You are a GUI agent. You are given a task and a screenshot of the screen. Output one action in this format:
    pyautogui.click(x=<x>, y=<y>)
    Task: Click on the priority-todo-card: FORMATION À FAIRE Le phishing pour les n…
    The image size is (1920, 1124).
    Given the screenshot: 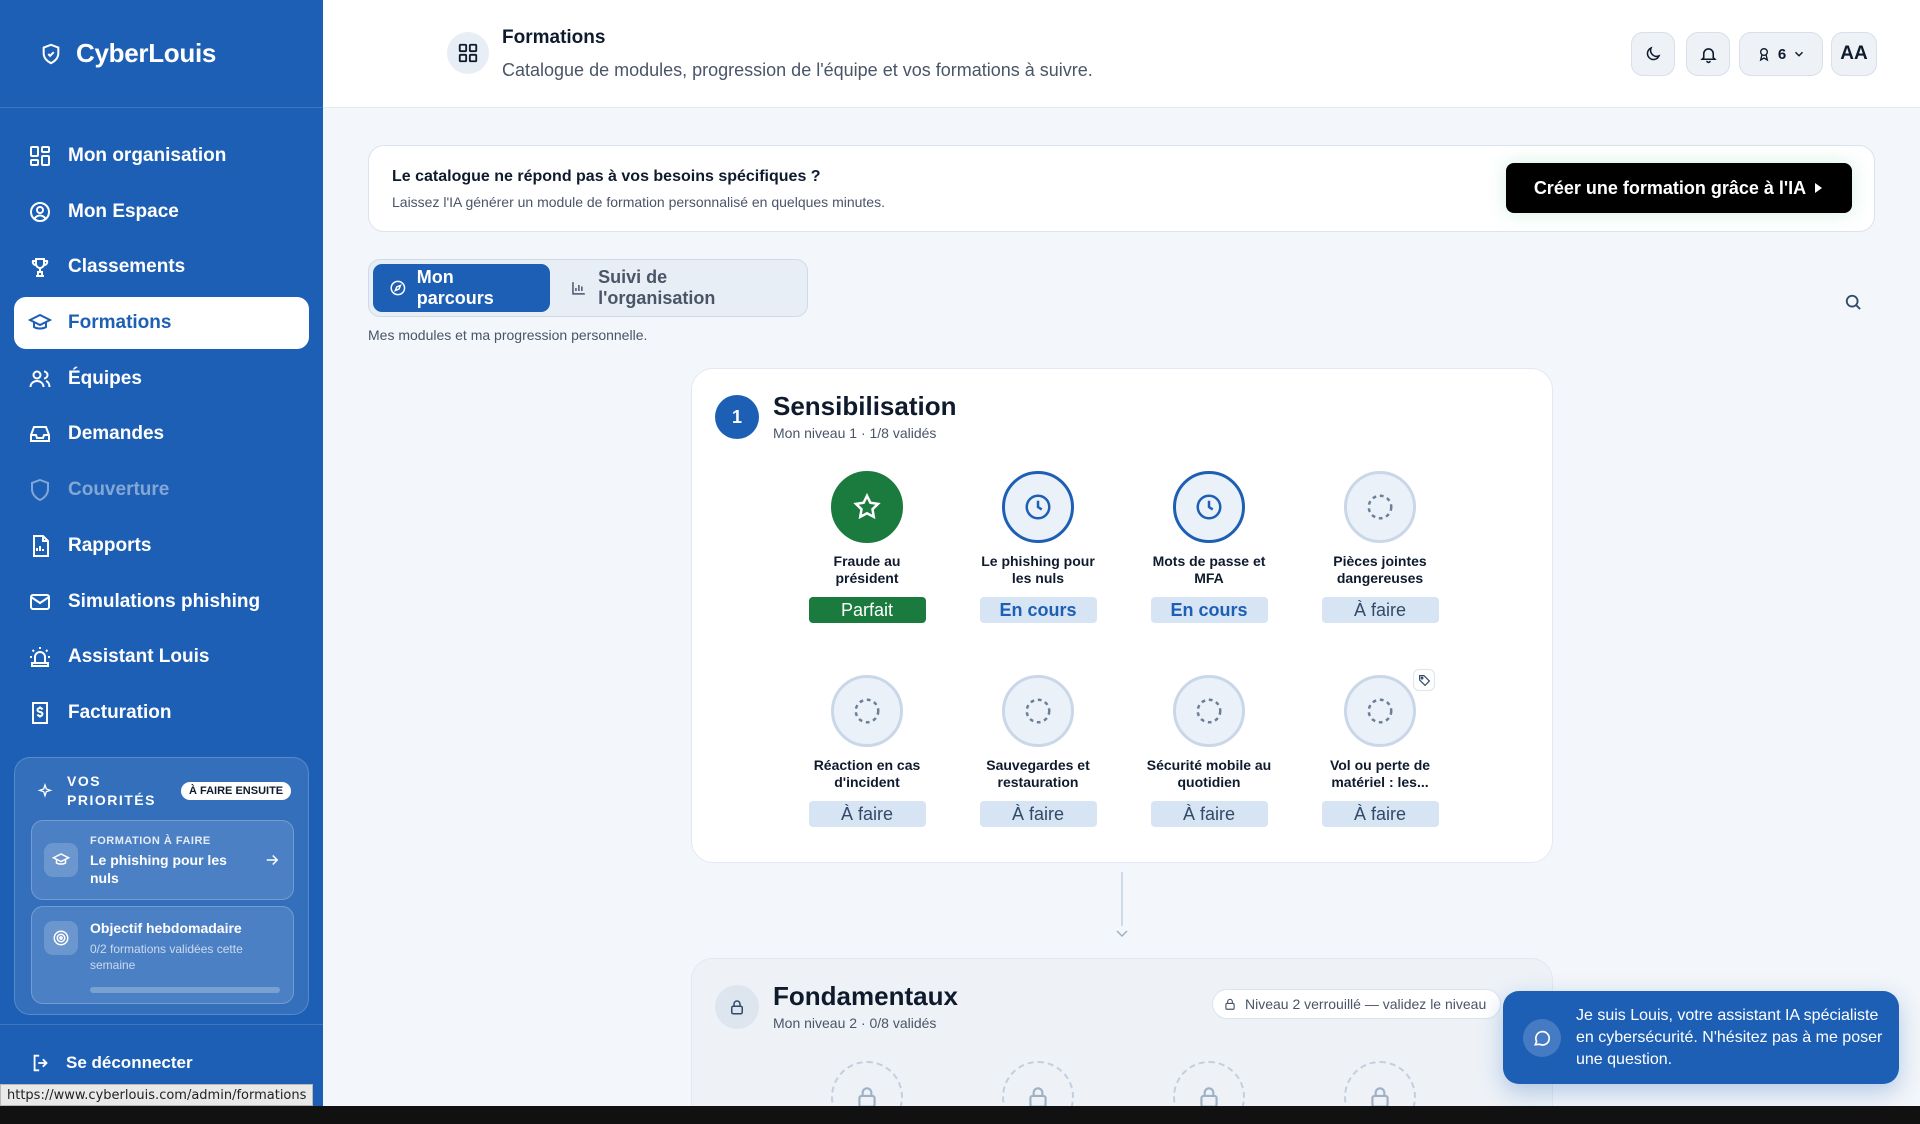 What is the action you would take?
    pyautogui.click(x=162, y=860)
    